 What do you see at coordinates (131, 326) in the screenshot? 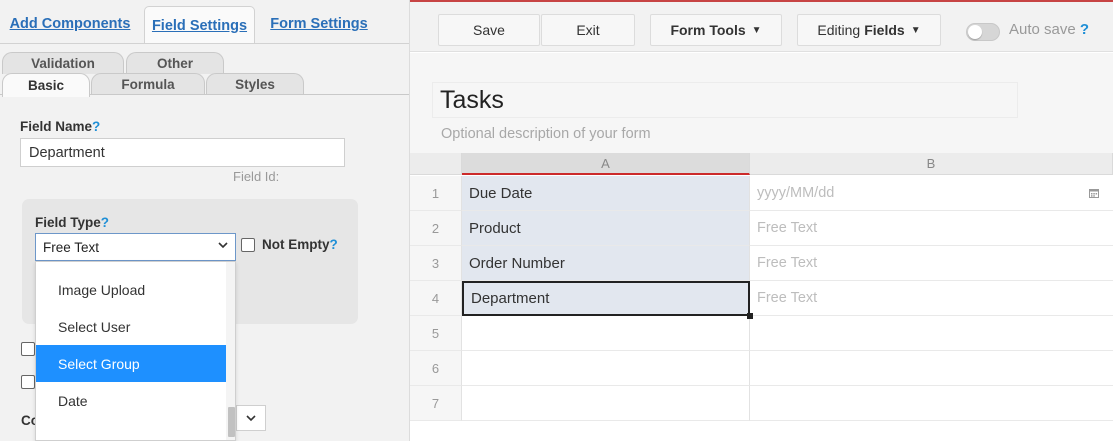
I see `dropdown-option-select-user: Select User` at bounding box center [131, 326].